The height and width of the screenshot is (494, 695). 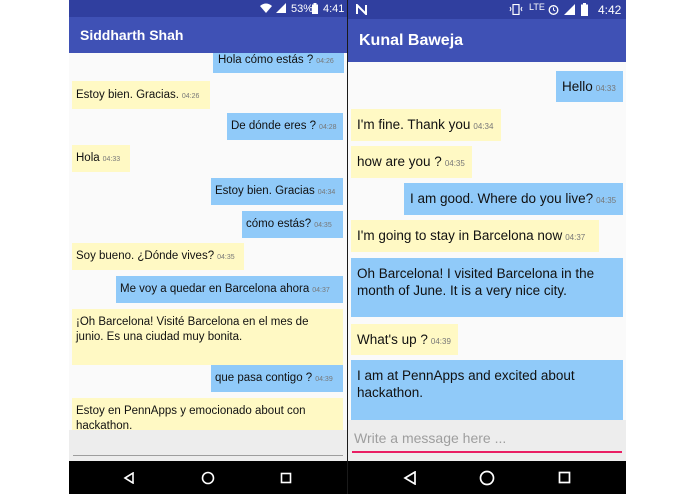 I want to click on message-bubble-received: I'm fine. Thank you 04:34, so click(x=426, y=125).